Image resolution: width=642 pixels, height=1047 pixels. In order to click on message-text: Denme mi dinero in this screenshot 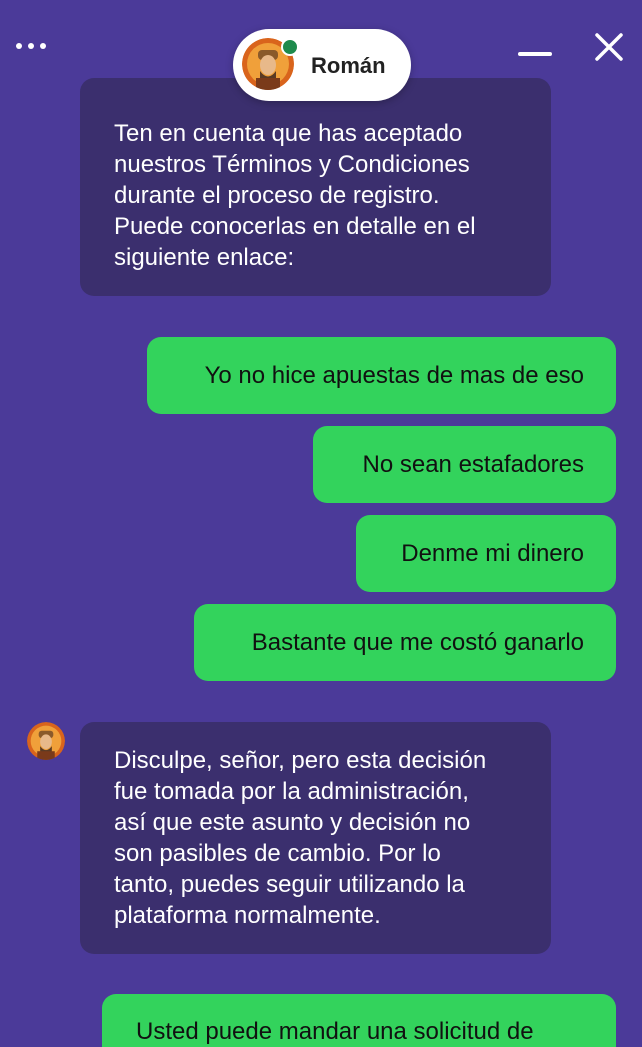, I will do `click(492, 553)`.